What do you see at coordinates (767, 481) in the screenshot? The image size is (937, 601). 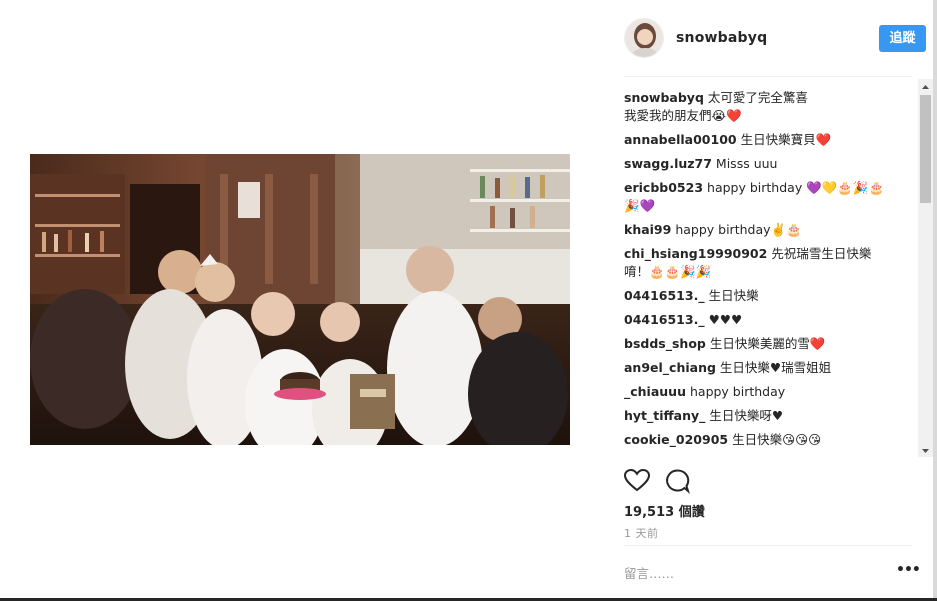 I see `action-bar` at bounding box center [767, 481].